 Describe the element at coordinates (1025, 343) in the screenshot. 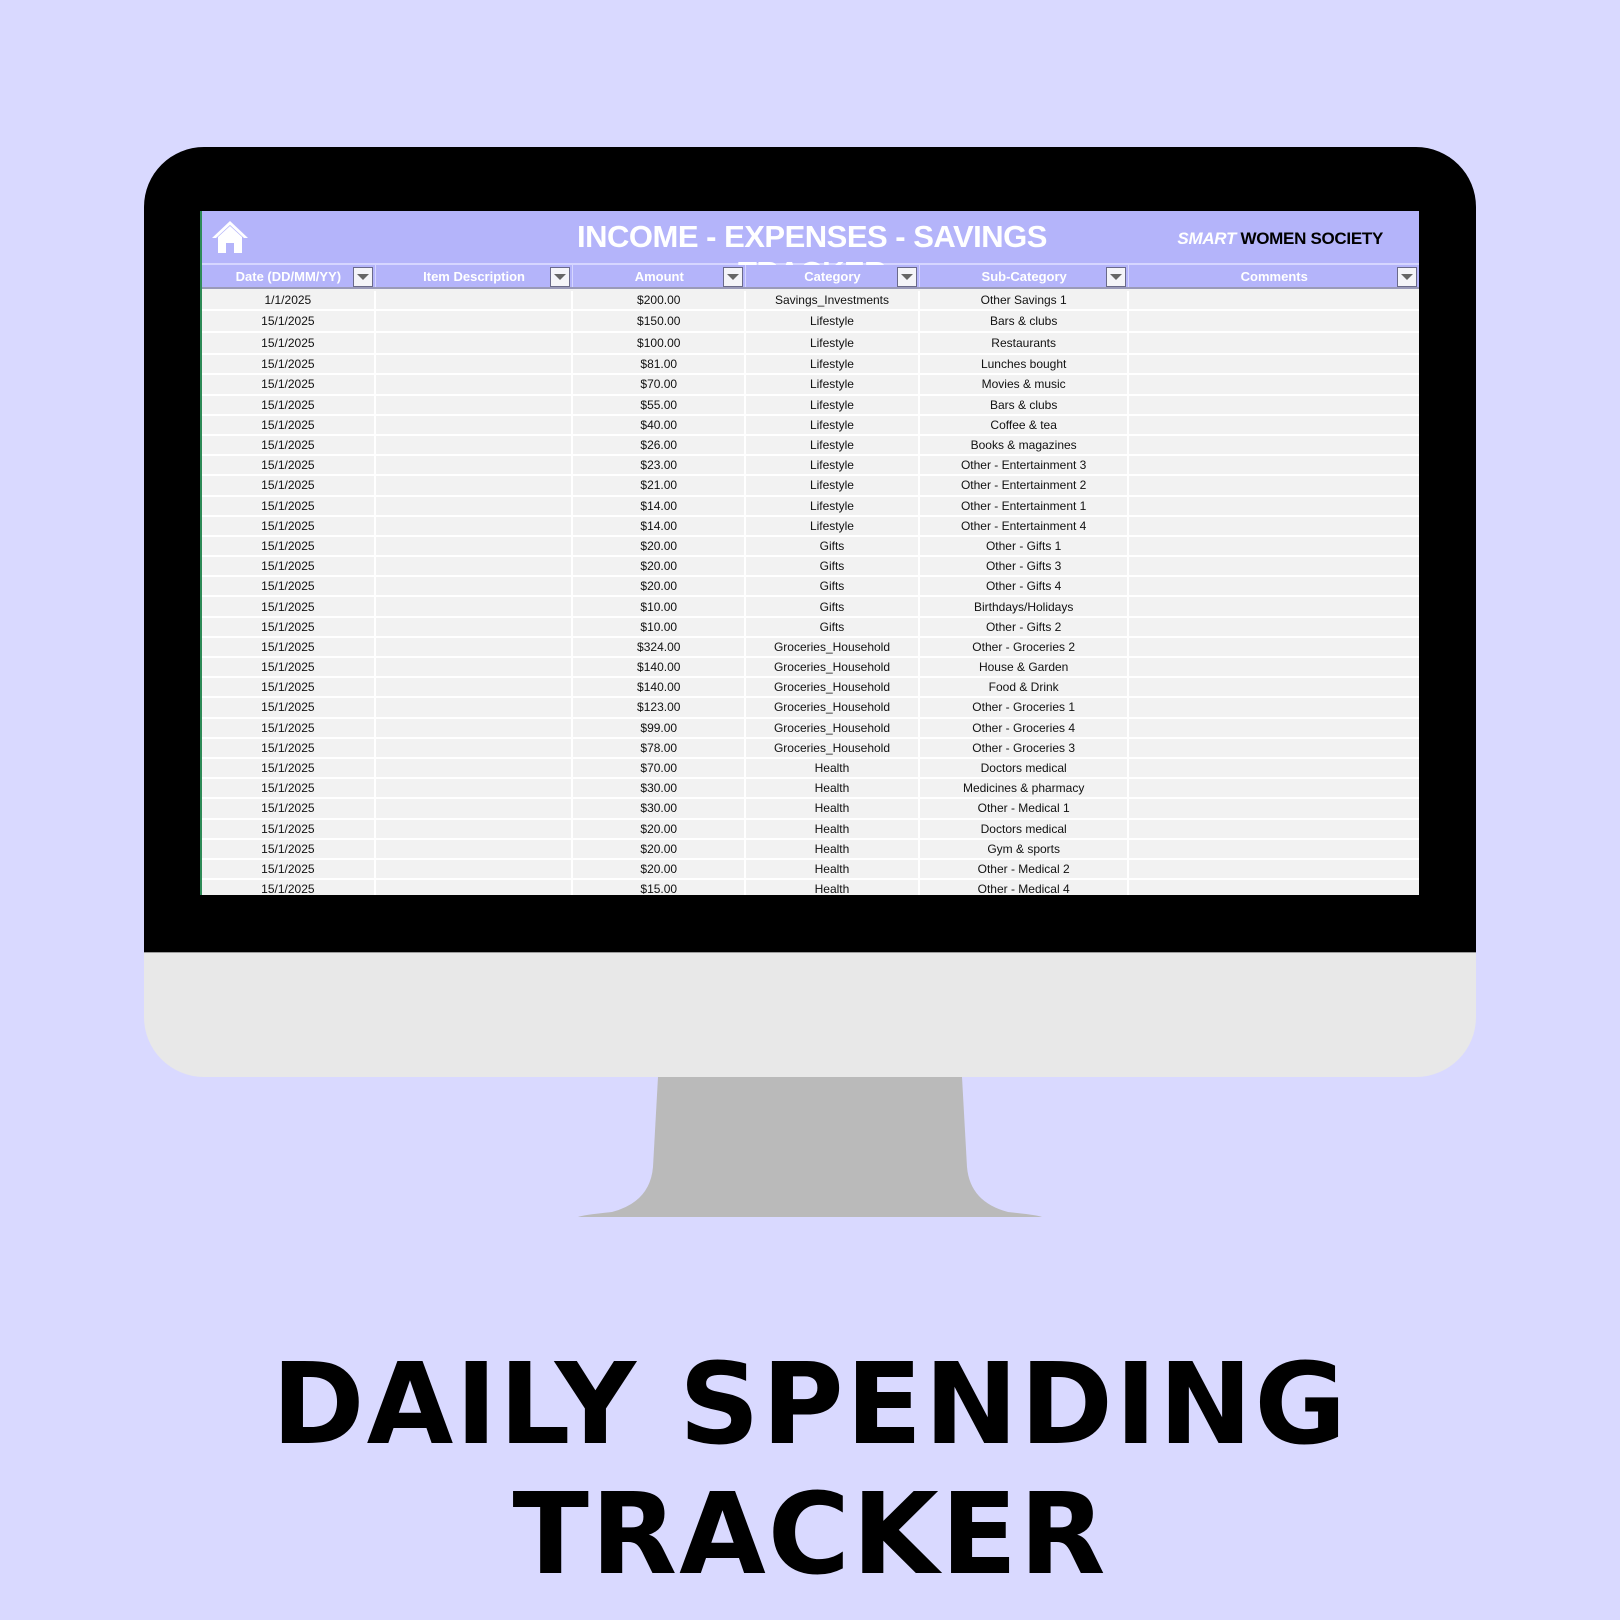

I see `cell-sub-category: Restaurants` at that location.